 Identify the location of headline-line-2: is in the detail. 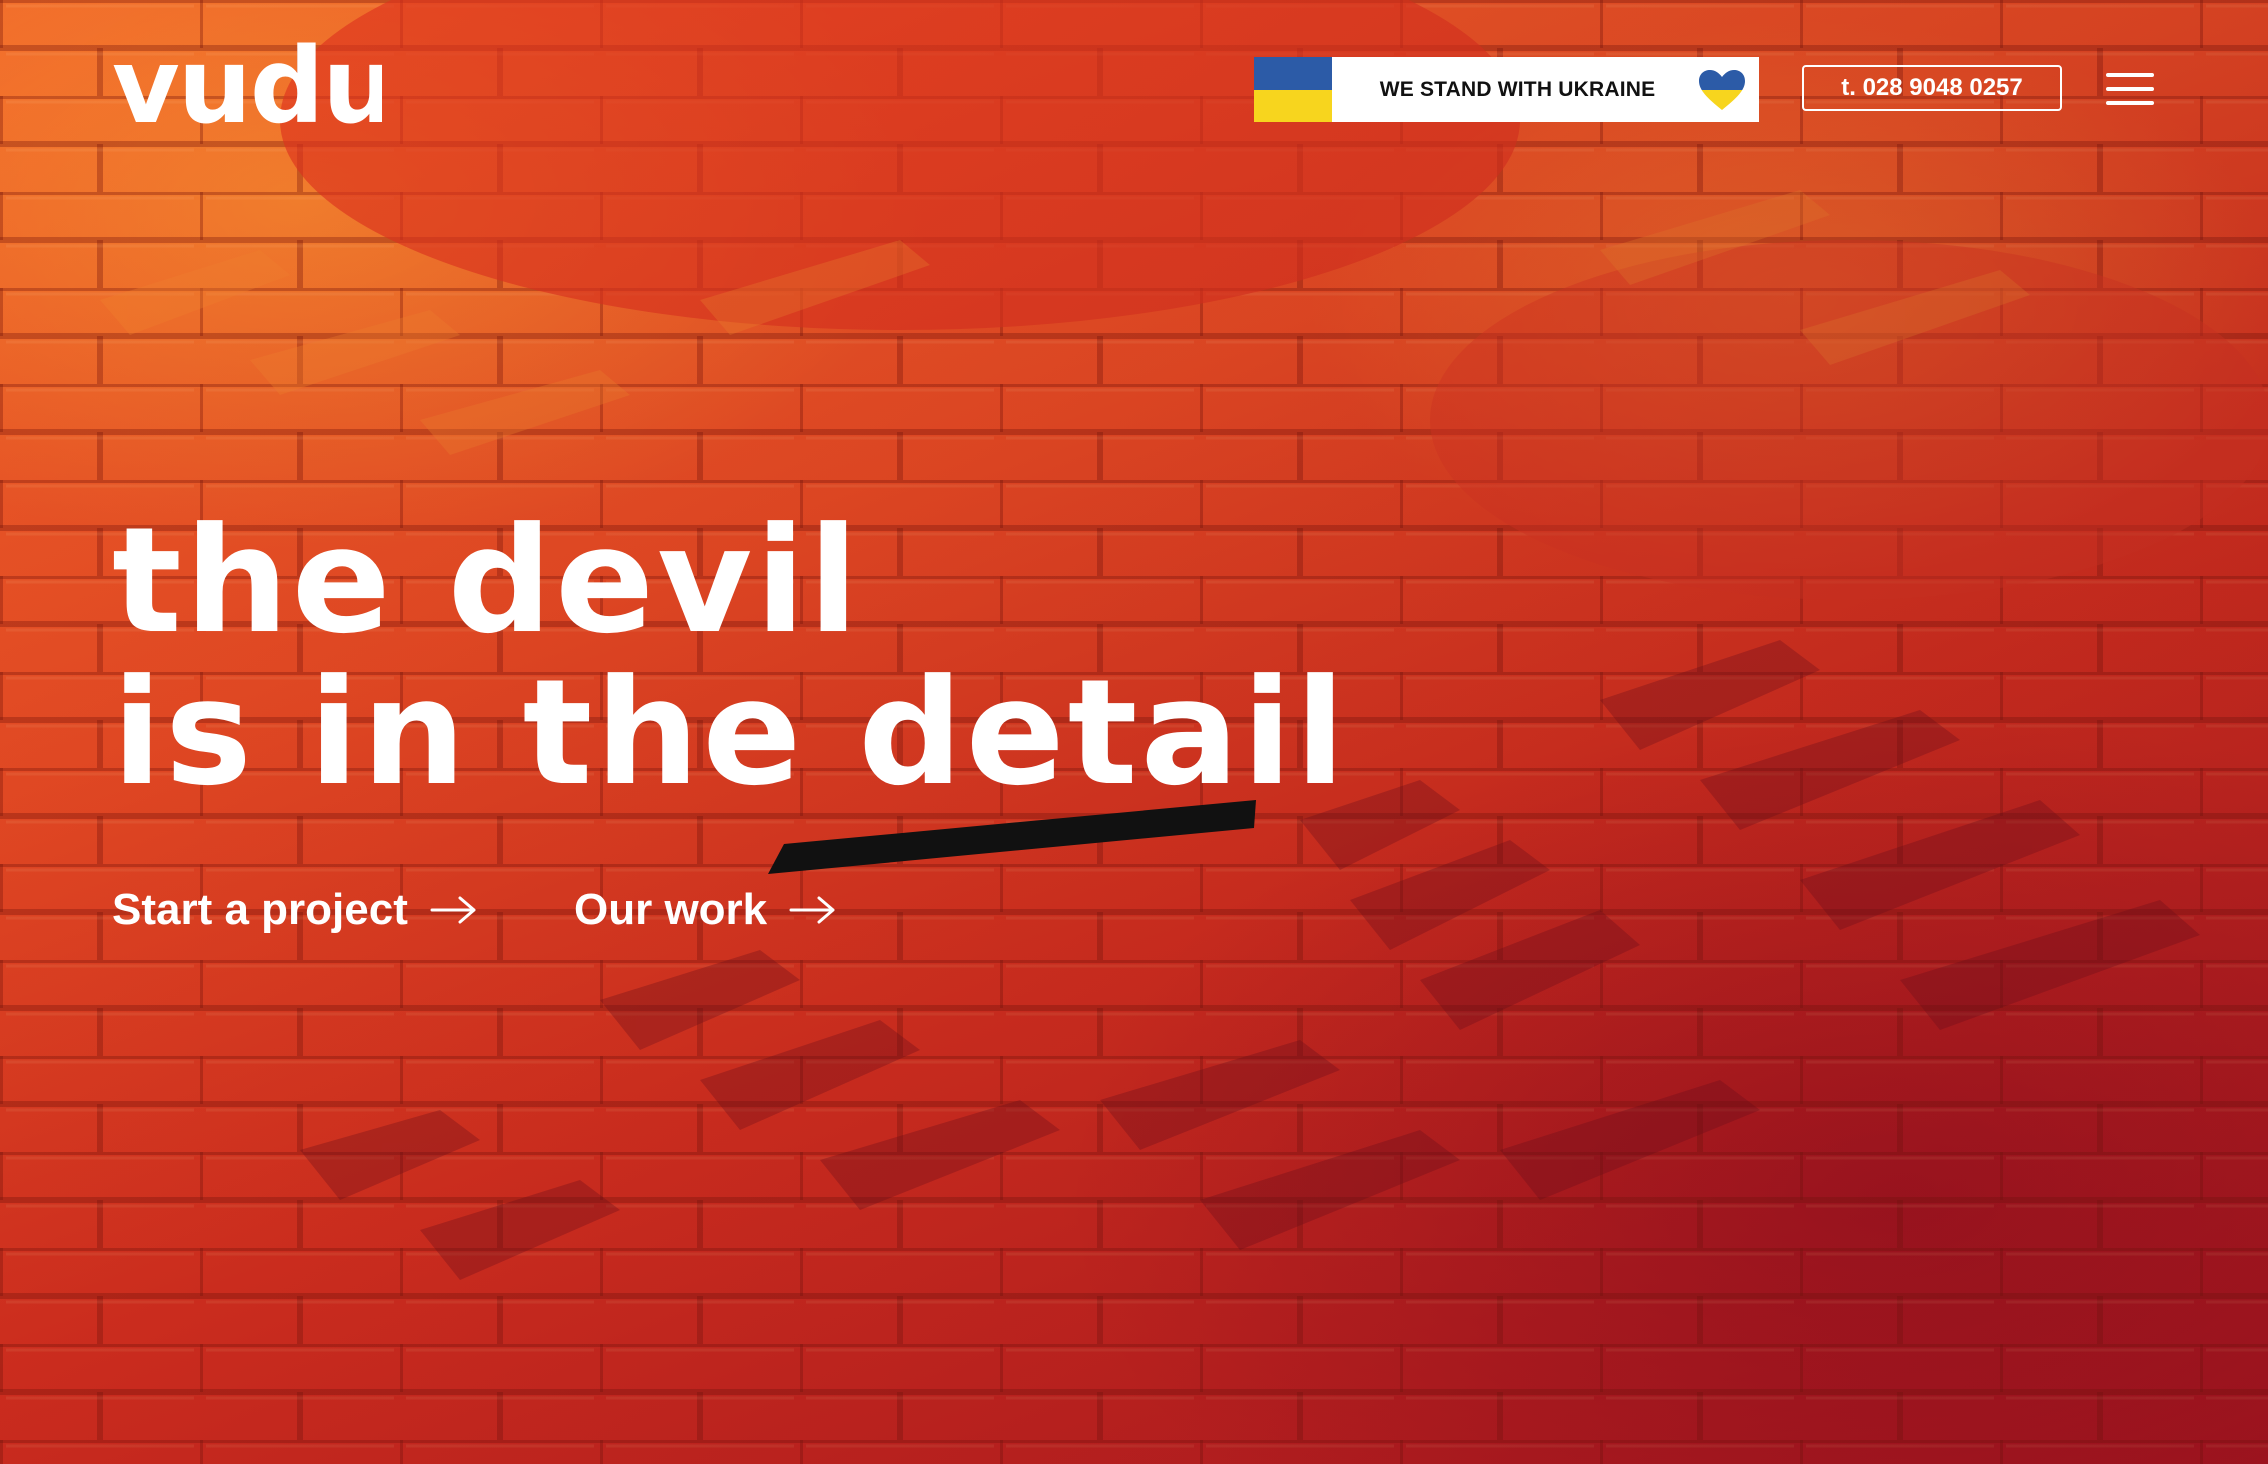
(730, 733).